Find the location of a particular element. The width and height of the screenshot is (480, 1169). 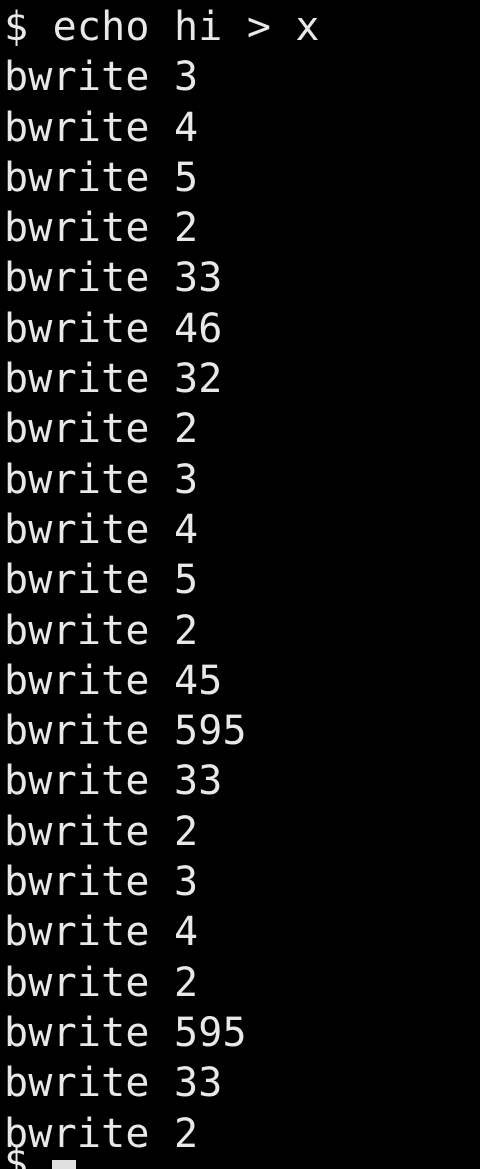

output-line: bwrite 32 is located at coordinates (113, 379).